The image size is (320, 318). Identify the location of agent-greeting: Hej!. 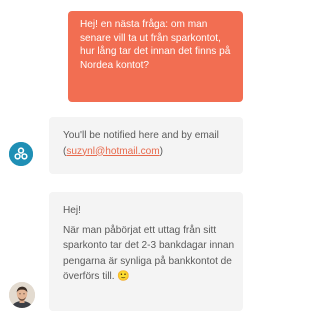
(72, 210).